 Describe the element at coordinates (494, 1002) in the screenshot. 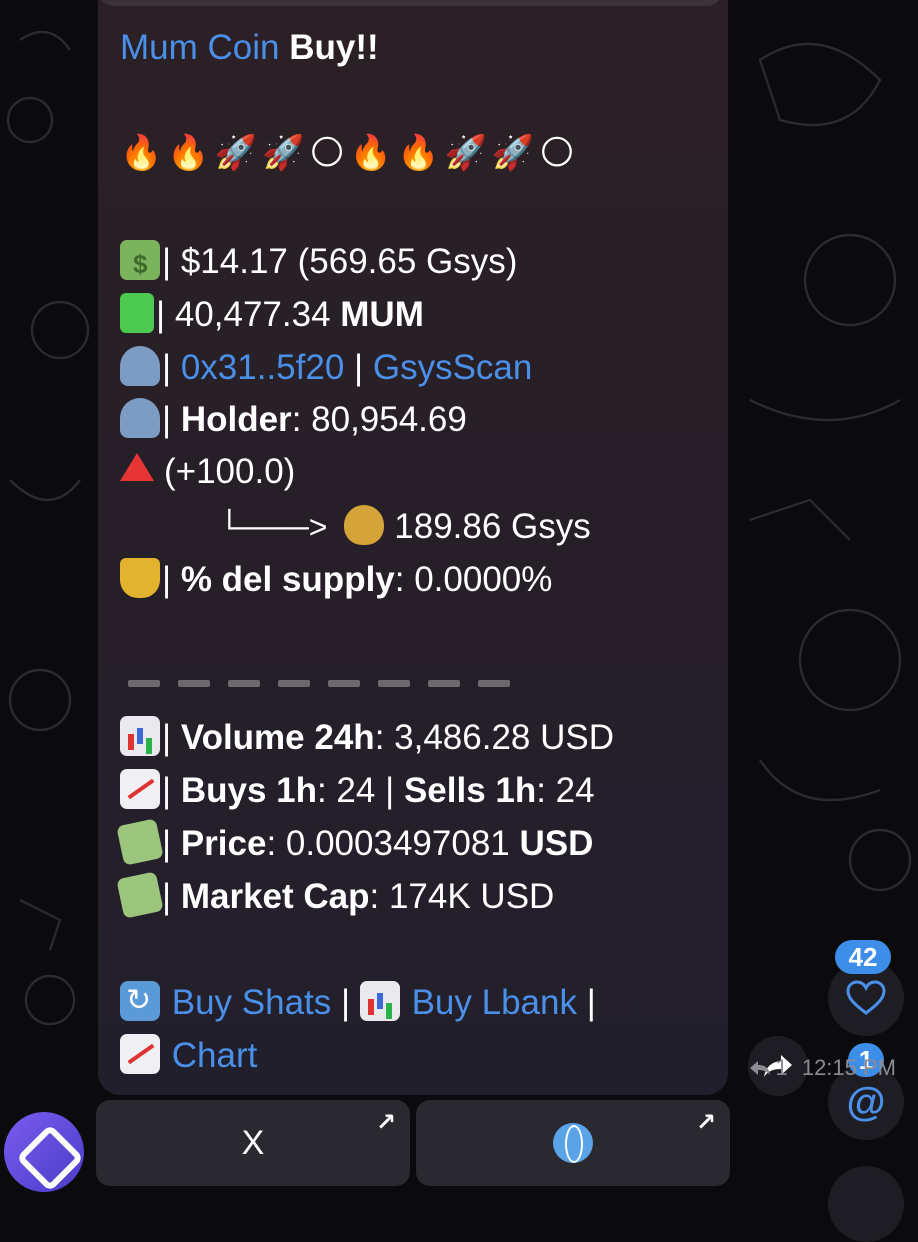

I see `buy-lbank-link: Buy Lbank` at that location.